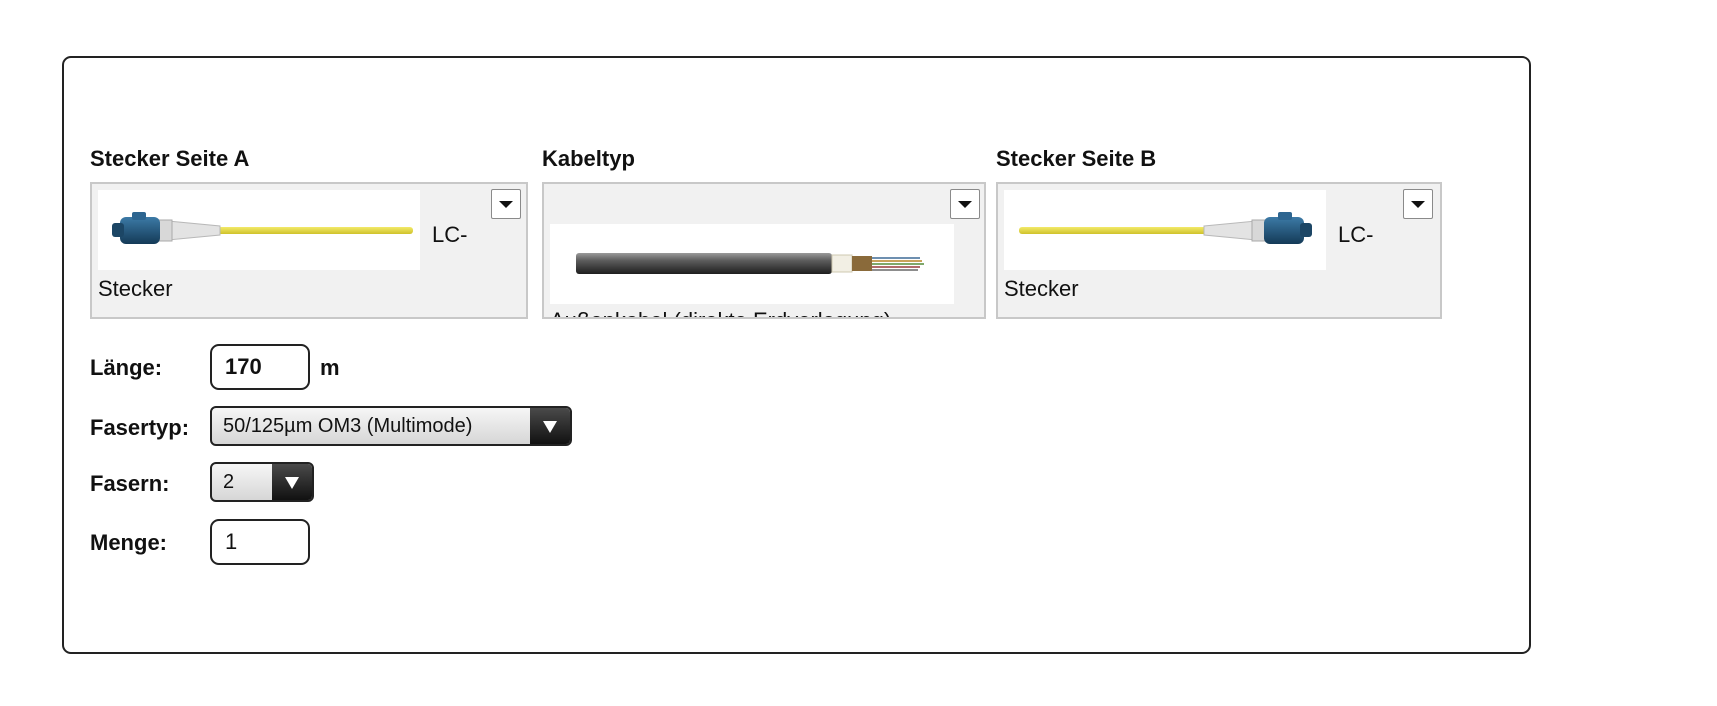 The image size is (1717, 706). Describe the element at coordinates (262, 482) in the screenshot. I see `fibers-select: 2` at that location.